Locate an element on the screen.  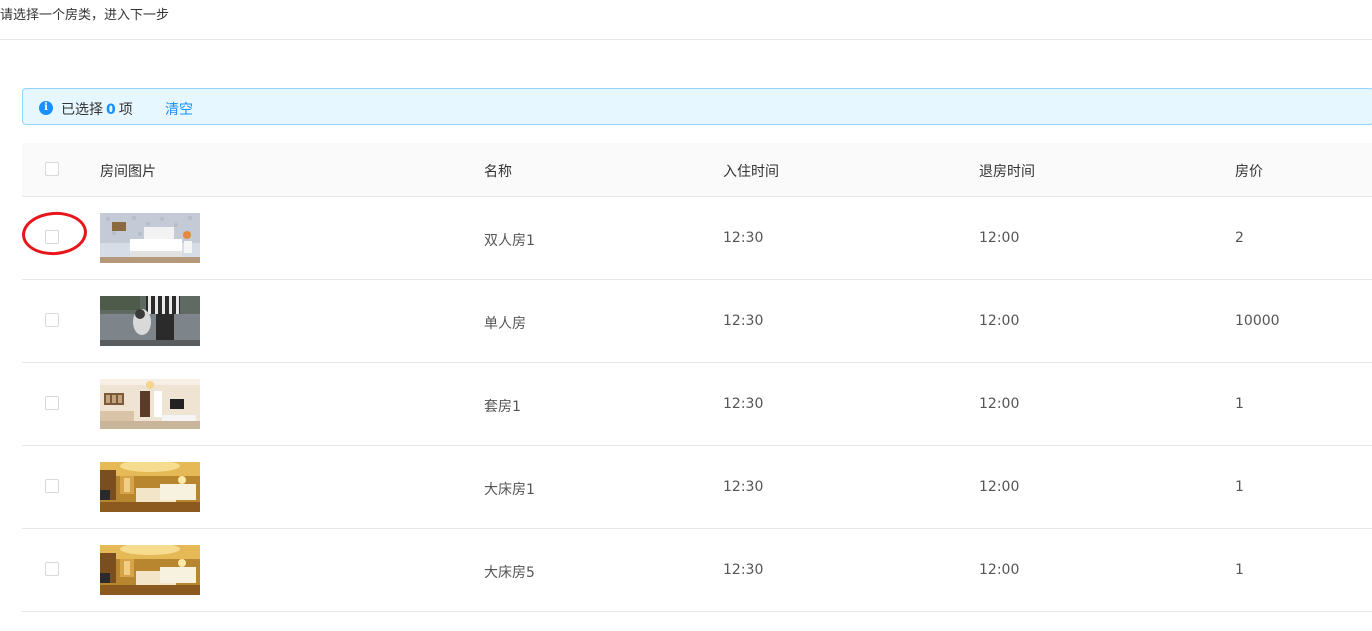
table-row: 单人房 12:30 12:00 10000 is located at coordinates (697, 321).